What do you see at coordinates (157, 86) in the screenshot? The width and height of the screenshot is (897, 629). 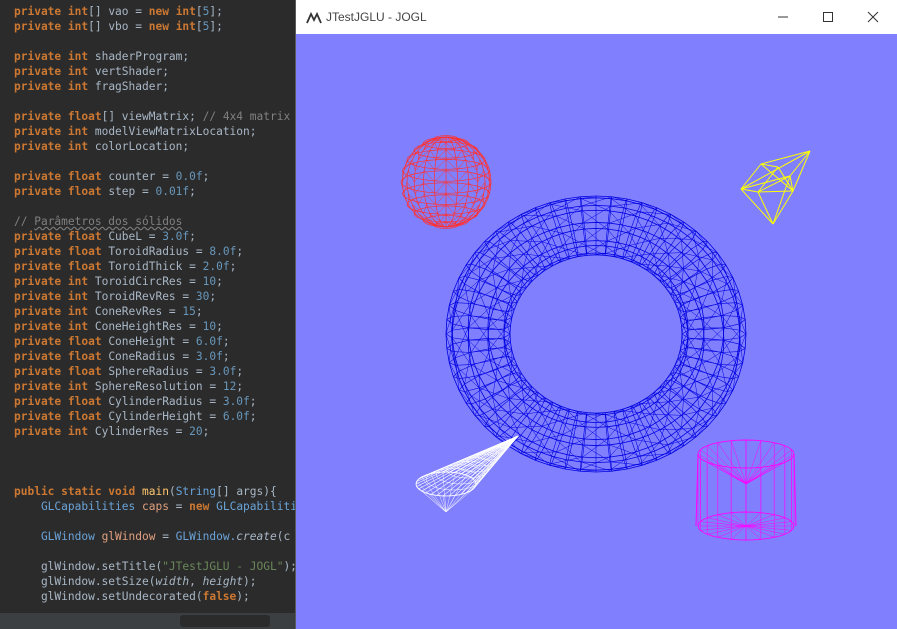 I see `code-line: private int fragShader;` at bounding box center [157, 86].